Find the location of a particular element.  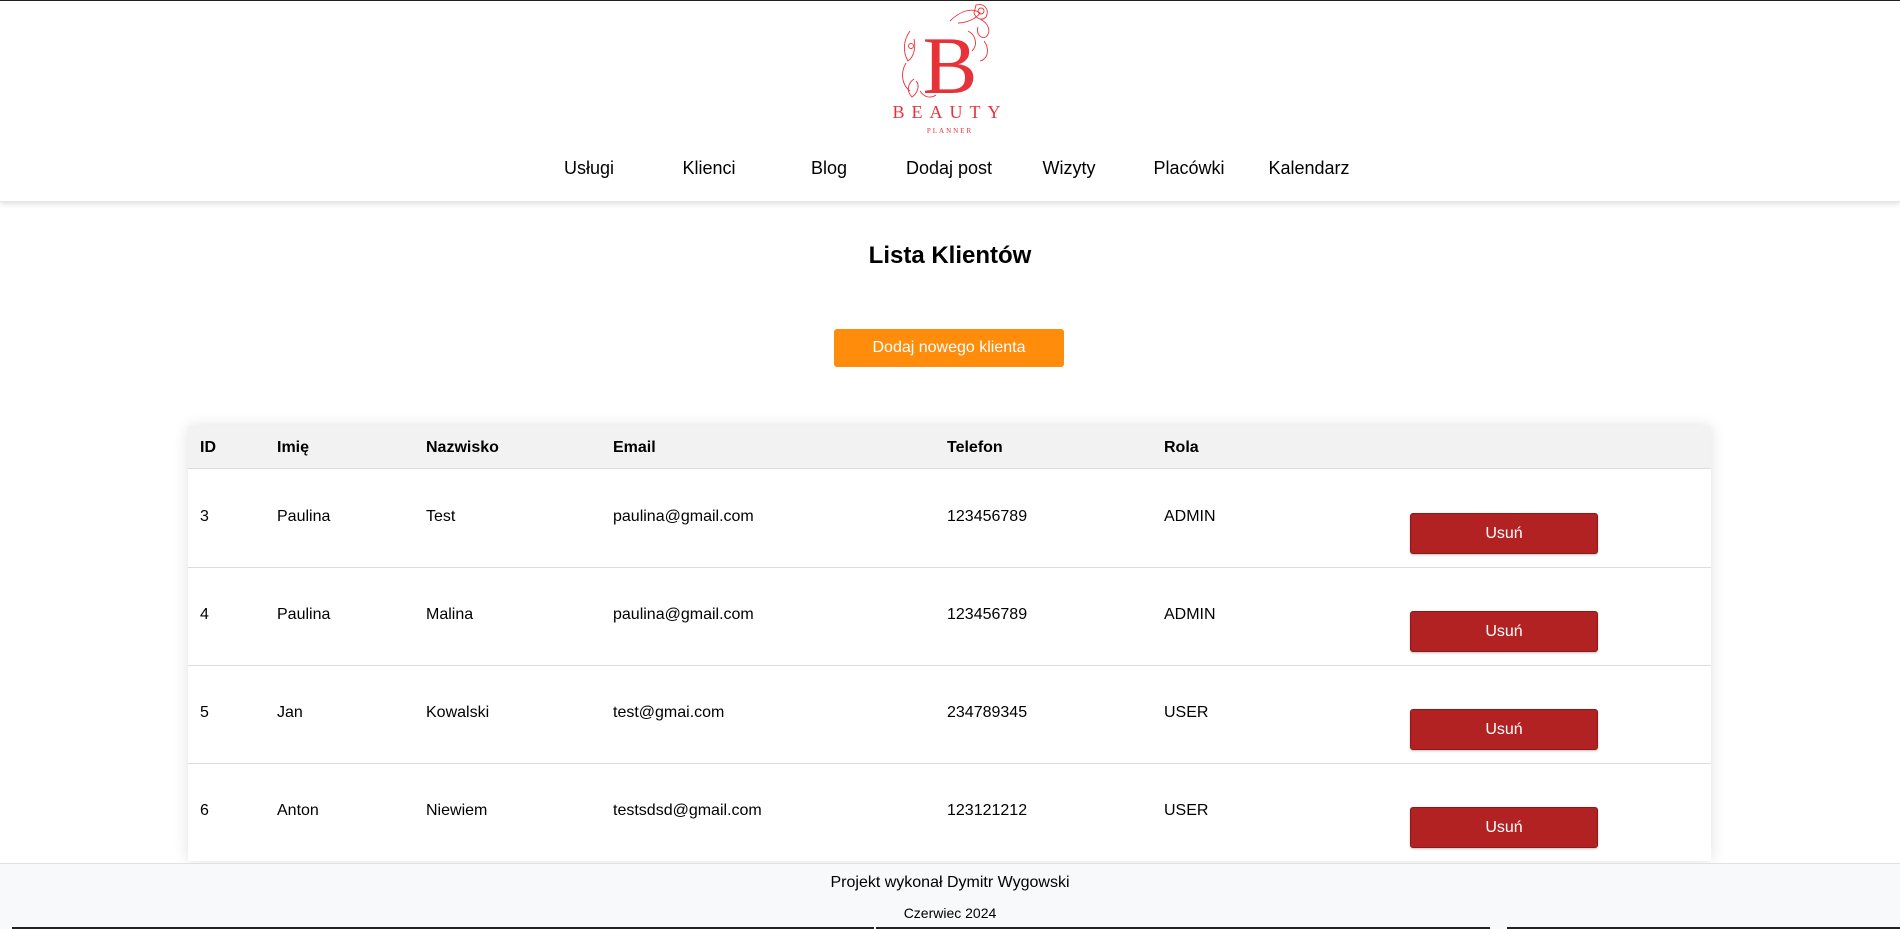

nav-item-dodaj-post: Dodaj post is located at coordinates (949, 168).